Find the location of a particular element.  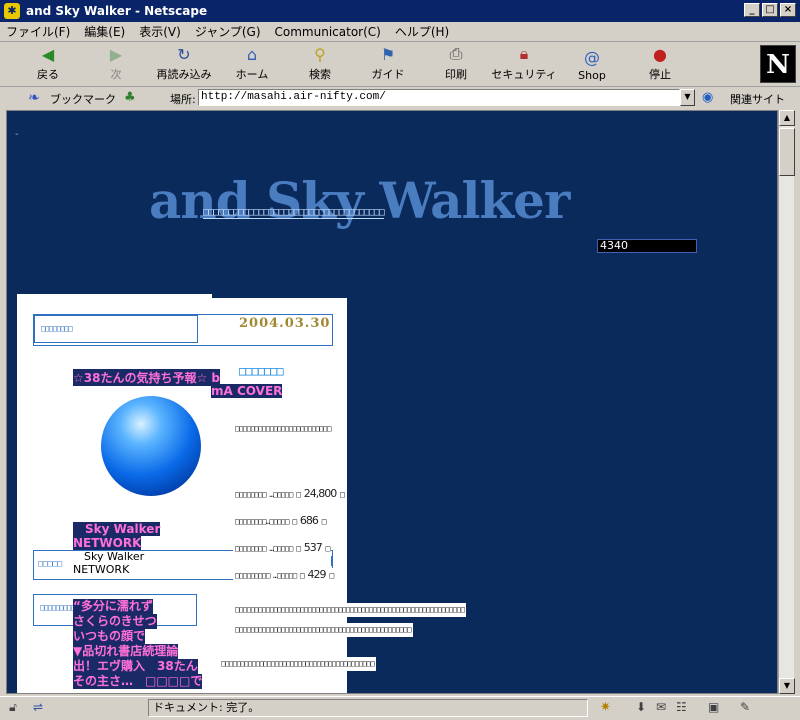

forward-button: ▶ 次 is located at coordinates (116, 64).